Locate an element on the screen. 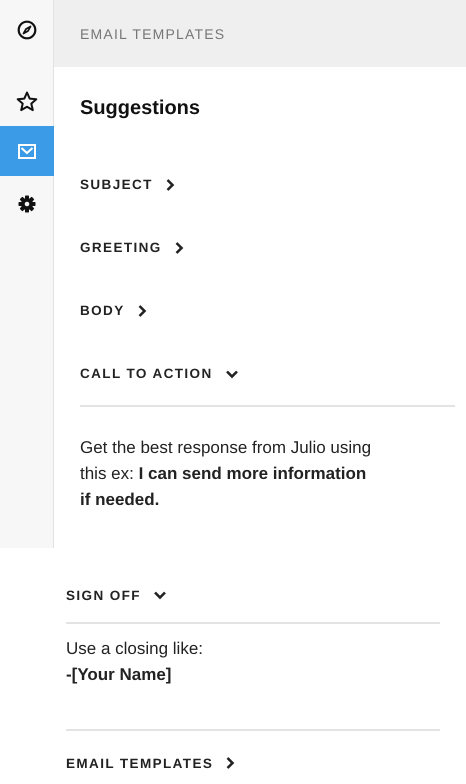 Image resolution: width=466 pixels, height=784 pixels. section-toggle: SIGN OFF is located at coordinates (116, 595).